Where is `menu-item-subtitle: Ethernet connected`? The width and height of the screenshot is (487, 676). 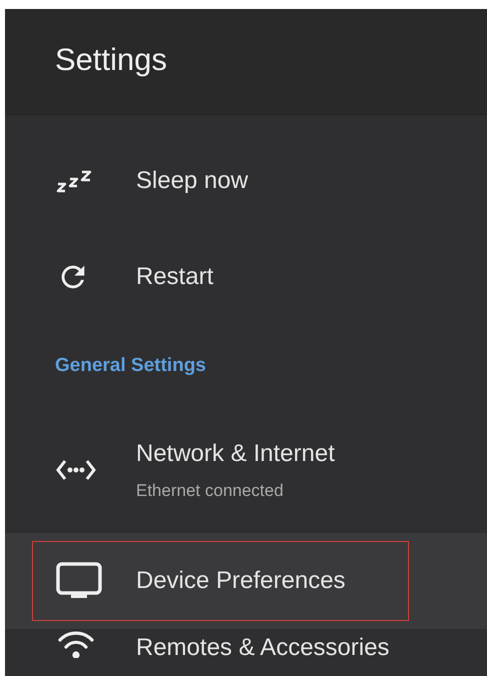
menu-item-subtitle: Ethernet connected is located at coordinates (210, 491).